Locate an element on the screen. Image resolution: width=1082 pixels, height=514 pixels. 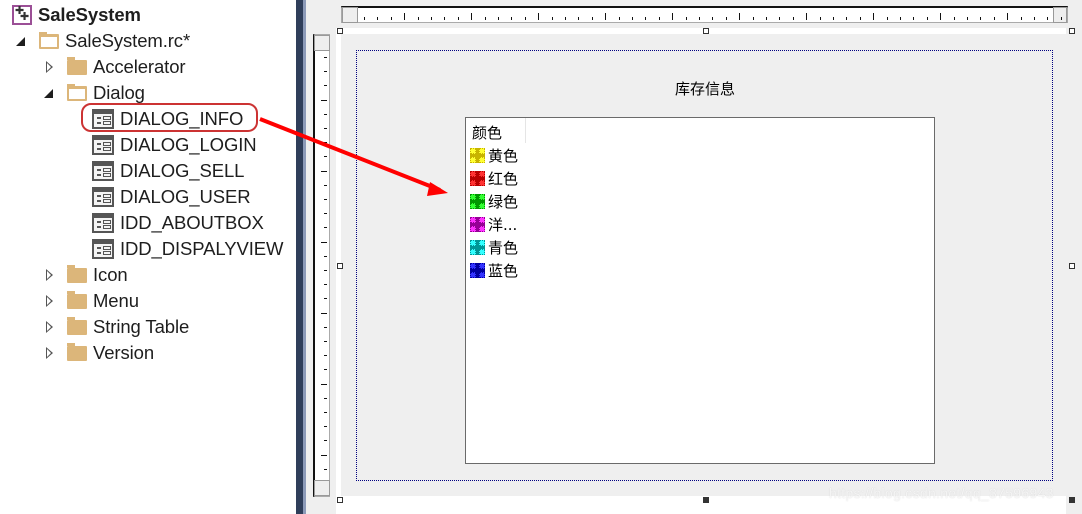
tree-node-project: SaleSystem is located at coordinates (76, 15).